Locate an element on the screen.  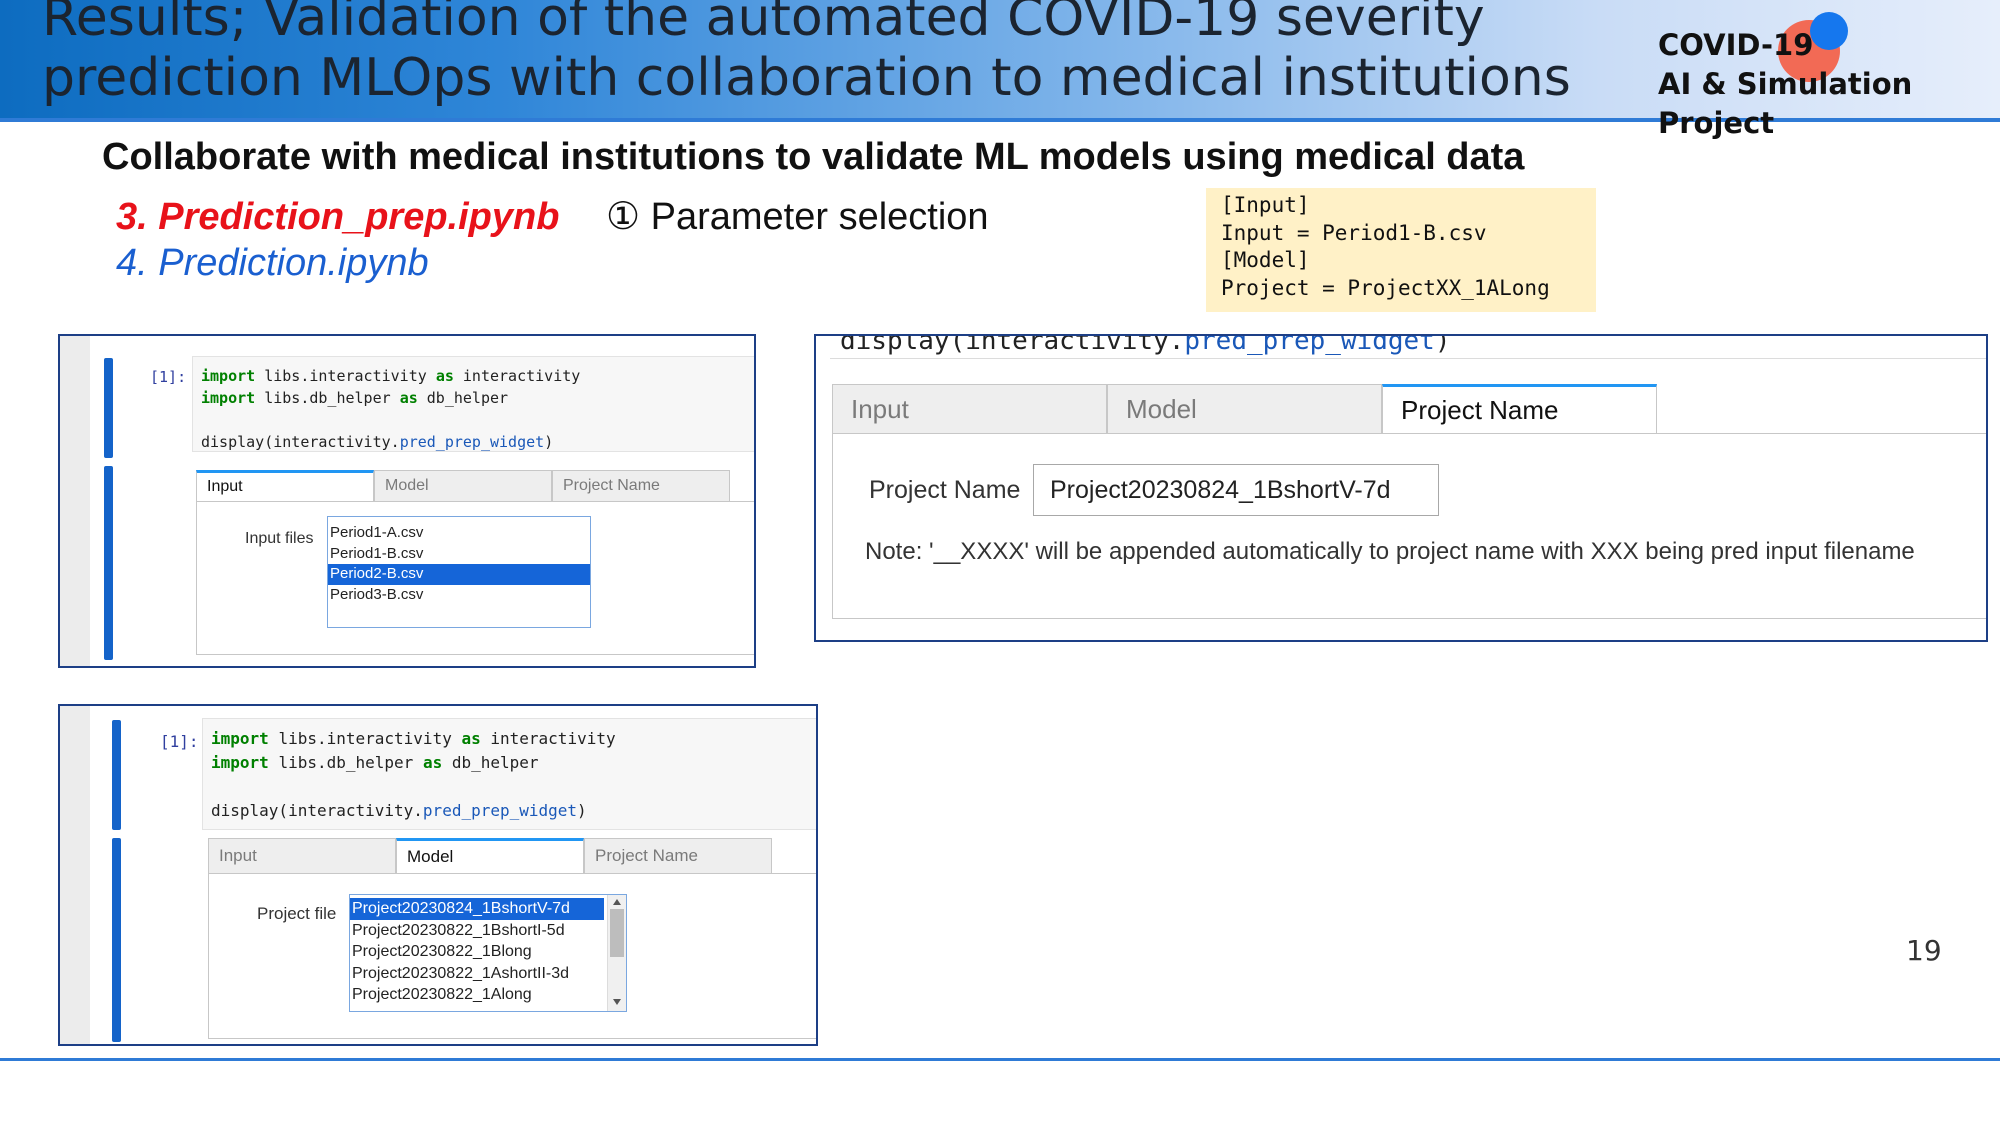
notebook-step3-label: 3. Prediction_prep.ipynb is located at coordinates (338, 217).